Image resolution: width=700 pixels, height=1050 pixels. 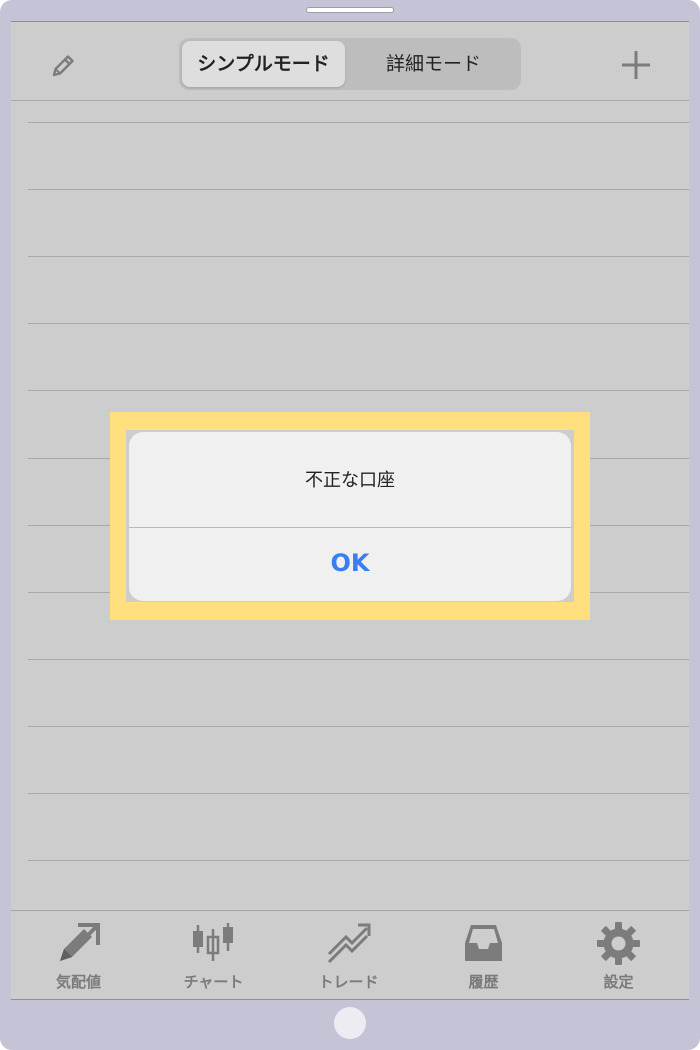 I want to click on tab-quotes: 気配値, so click(x=78, y=955).